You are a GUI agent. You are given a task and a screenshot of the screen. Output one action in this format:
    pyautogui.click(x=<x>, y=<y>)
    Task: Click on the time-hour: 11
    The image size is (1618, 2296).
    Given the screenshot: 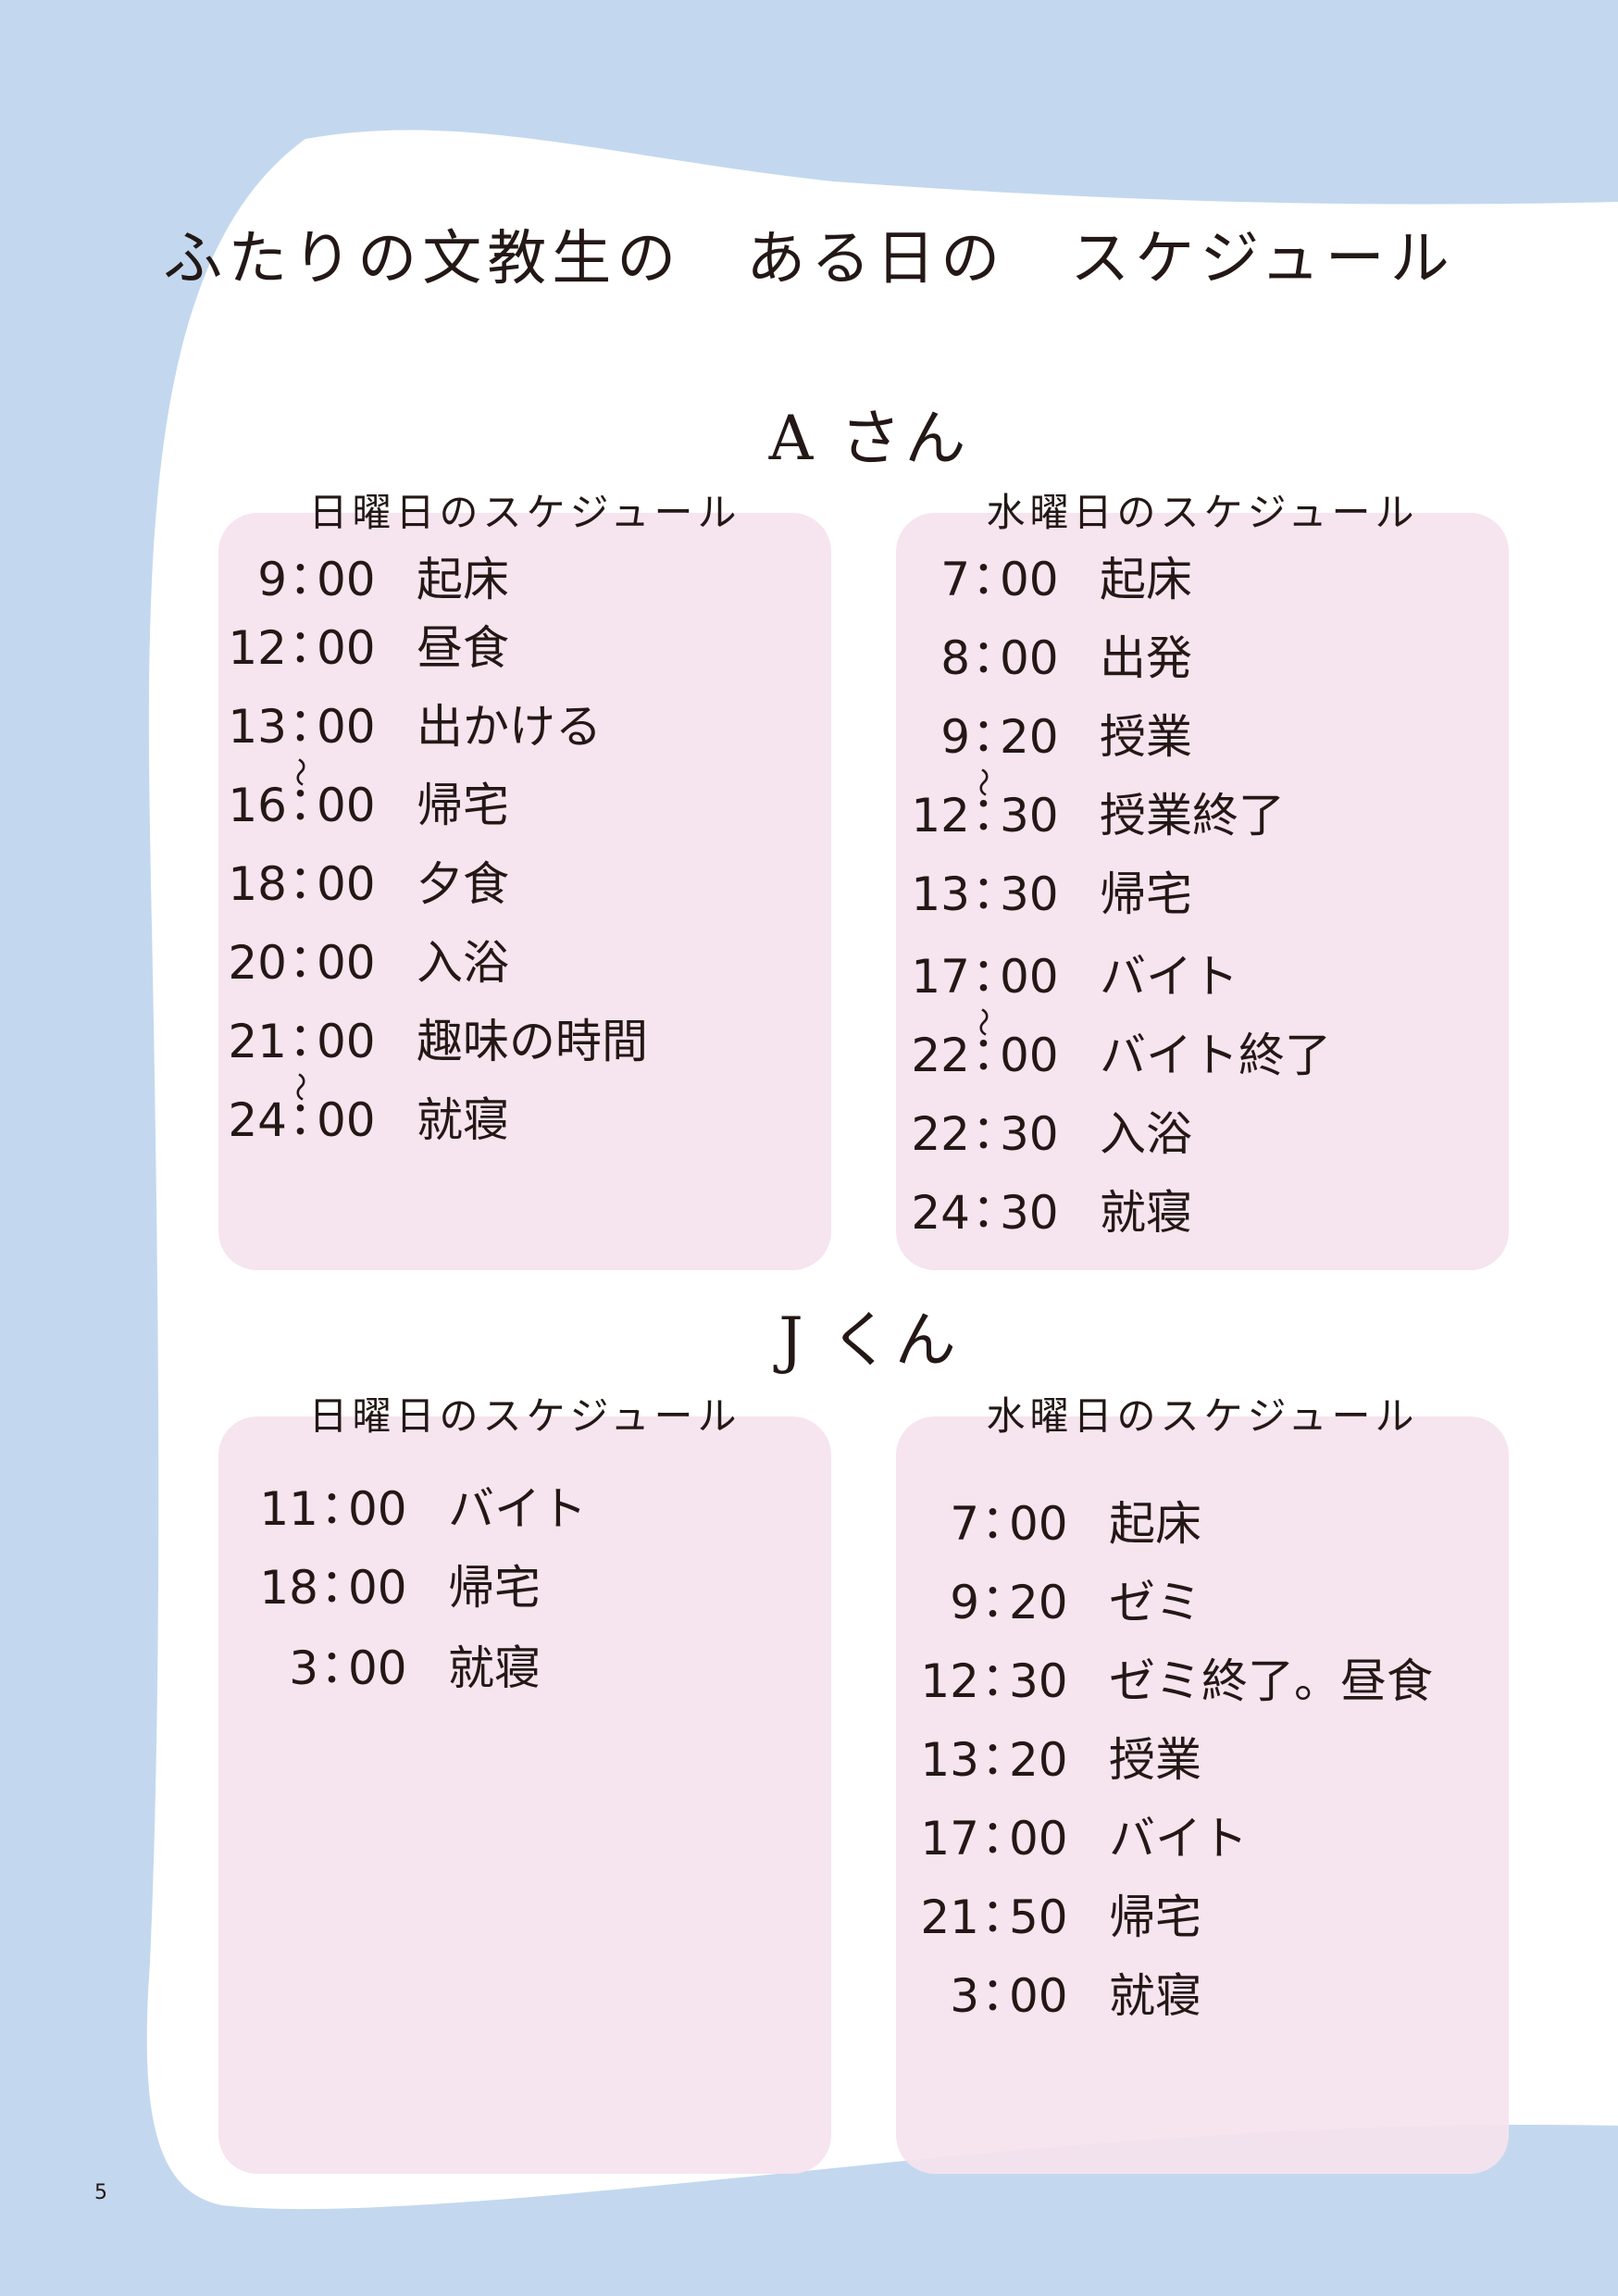 What is the action you would take?
    pyautogui.click(x=288, y=1509)
    